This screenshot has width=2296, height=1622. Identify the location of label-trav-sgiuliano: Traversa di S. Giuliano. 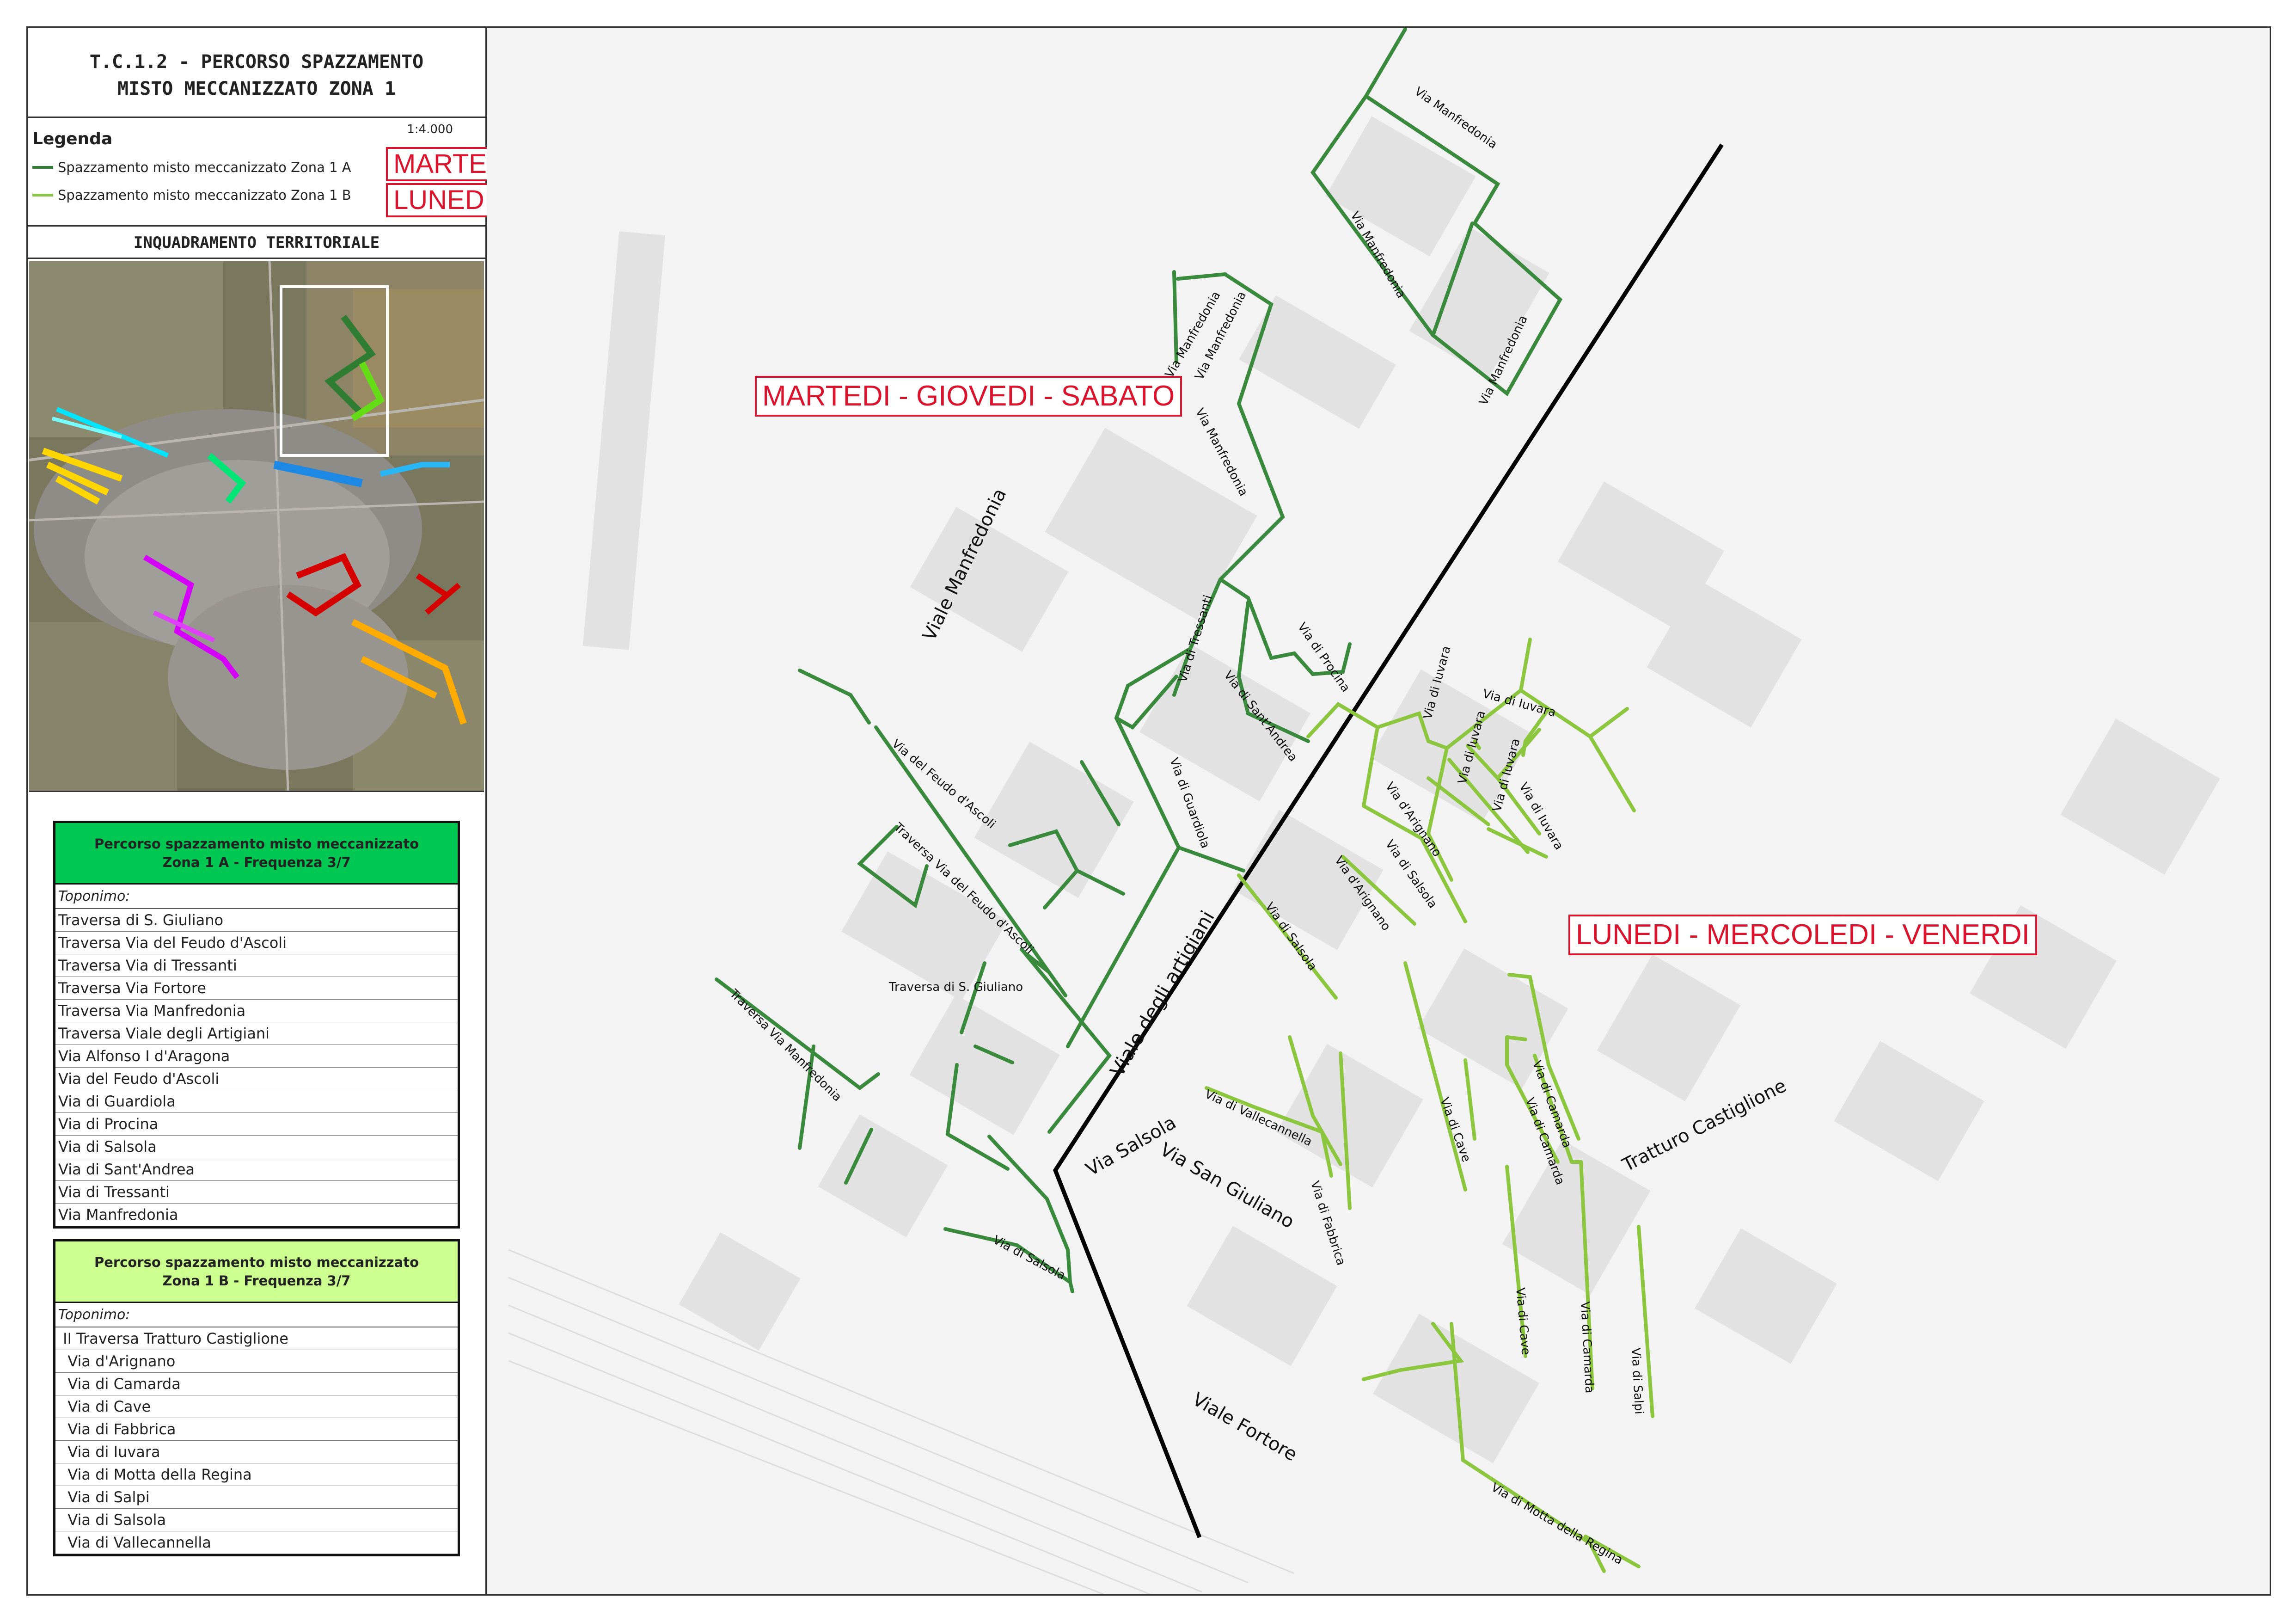
(956, 987).